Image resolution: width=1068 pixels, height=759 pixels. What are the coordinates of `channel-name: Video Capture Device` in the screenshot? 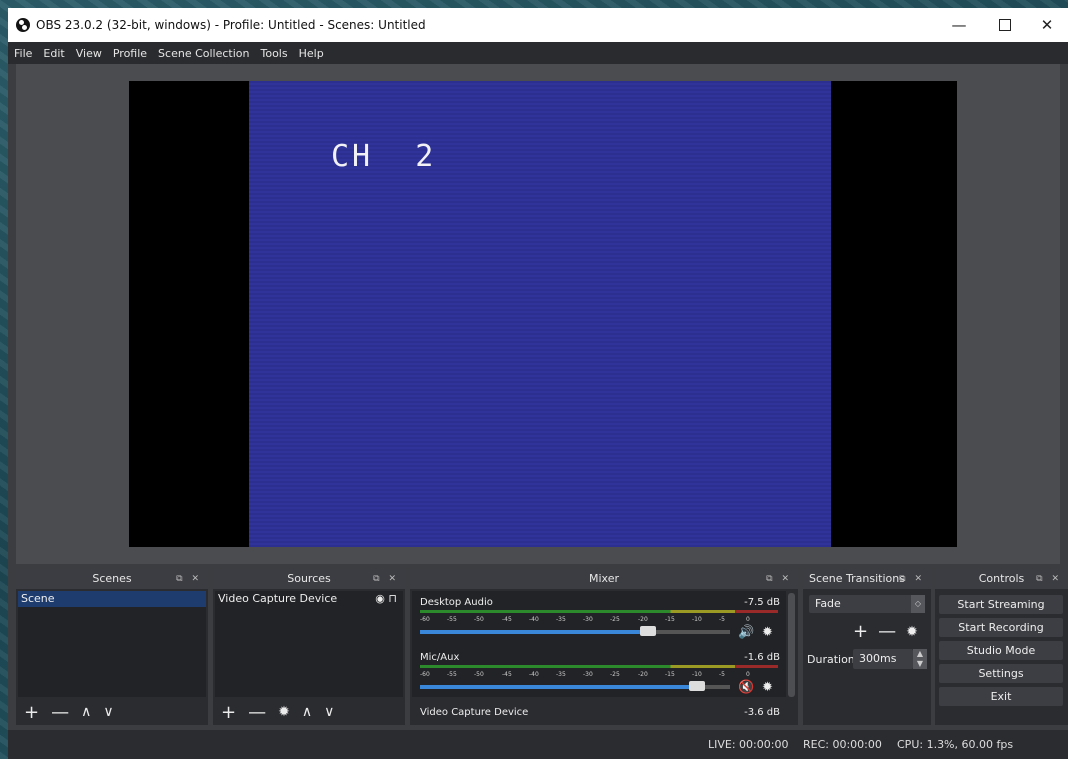 It's located at (474, 712).